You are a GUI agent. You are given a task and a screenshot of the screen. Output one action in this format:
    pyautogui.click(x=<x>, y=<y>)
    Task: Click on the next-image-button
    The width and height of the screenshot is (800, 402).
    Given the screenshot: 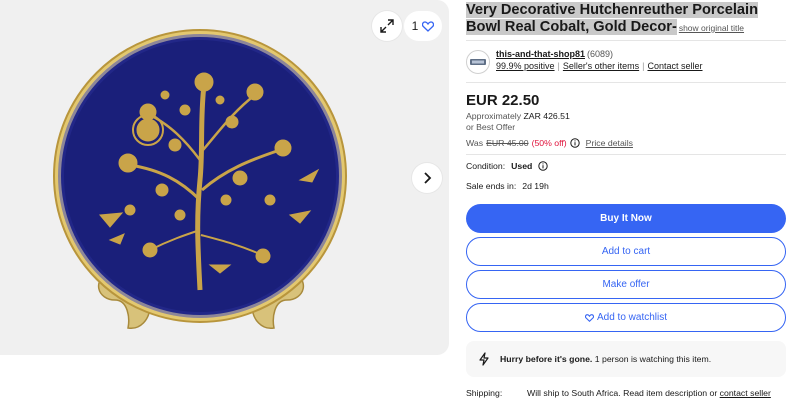 What is the action you would take?
    pyautogui.click(x=427, y=178)
    